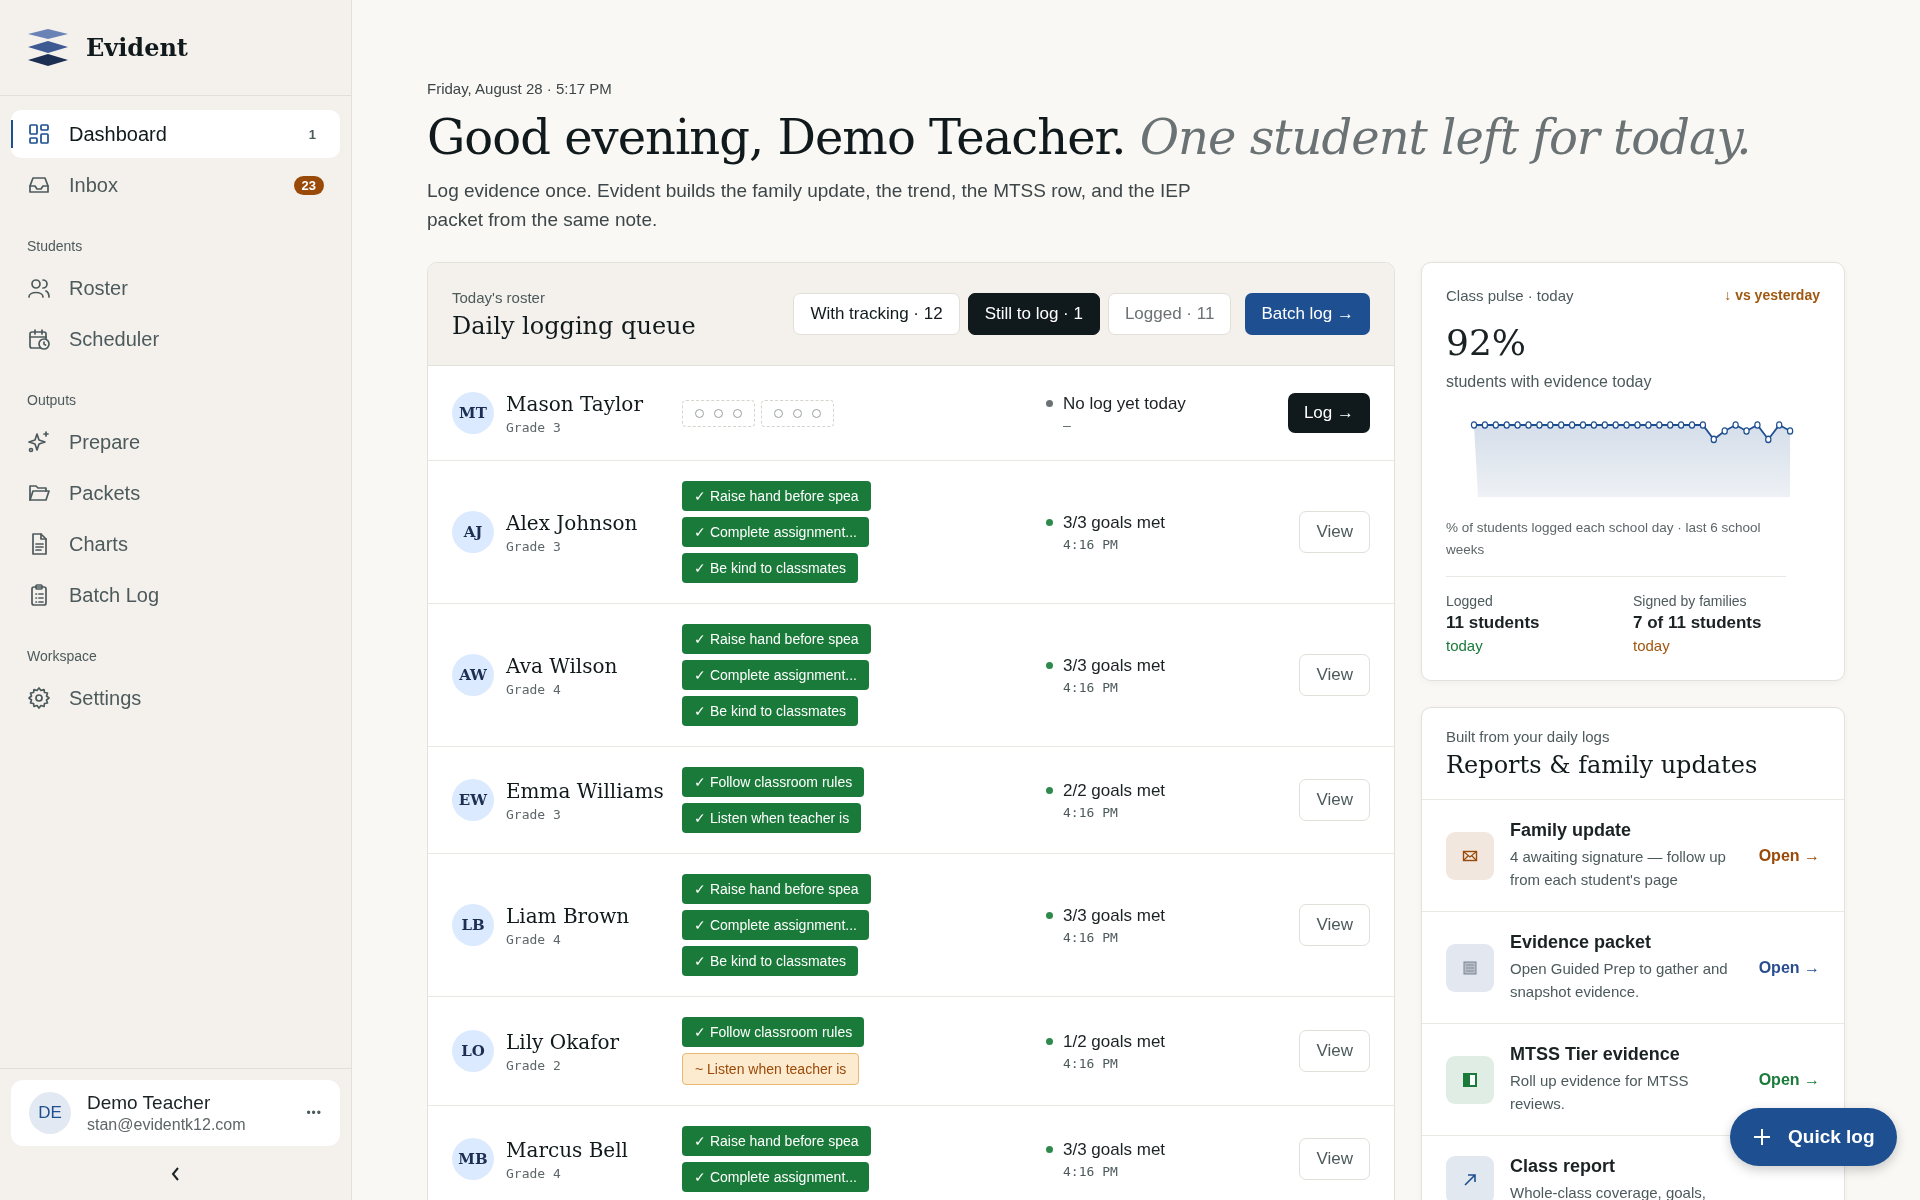 This screenshot has width=1920, height=1200. Describe the element at coordinates (1690, 601) in the screenshot. I see `stat-label: Signed by families` at that location.